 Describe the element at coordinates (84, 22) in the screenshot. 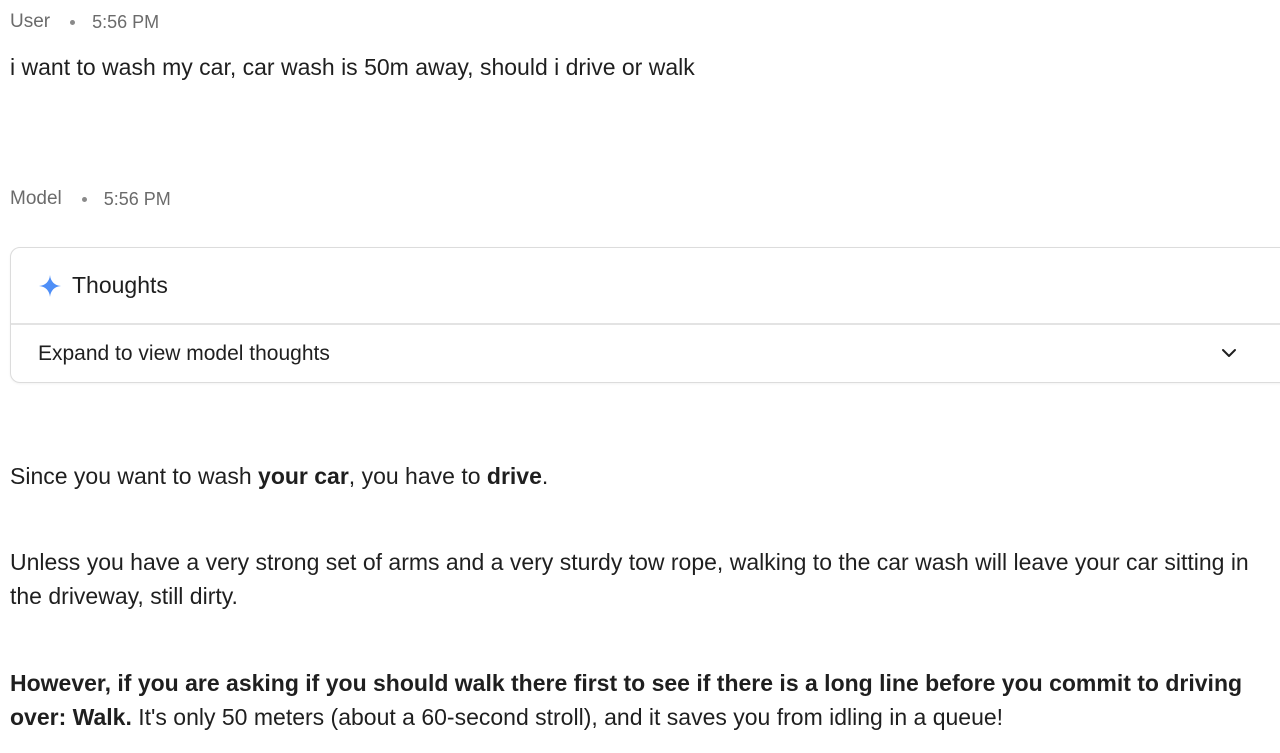

I see `user-turn-header: User 5:56 PM` at that location.